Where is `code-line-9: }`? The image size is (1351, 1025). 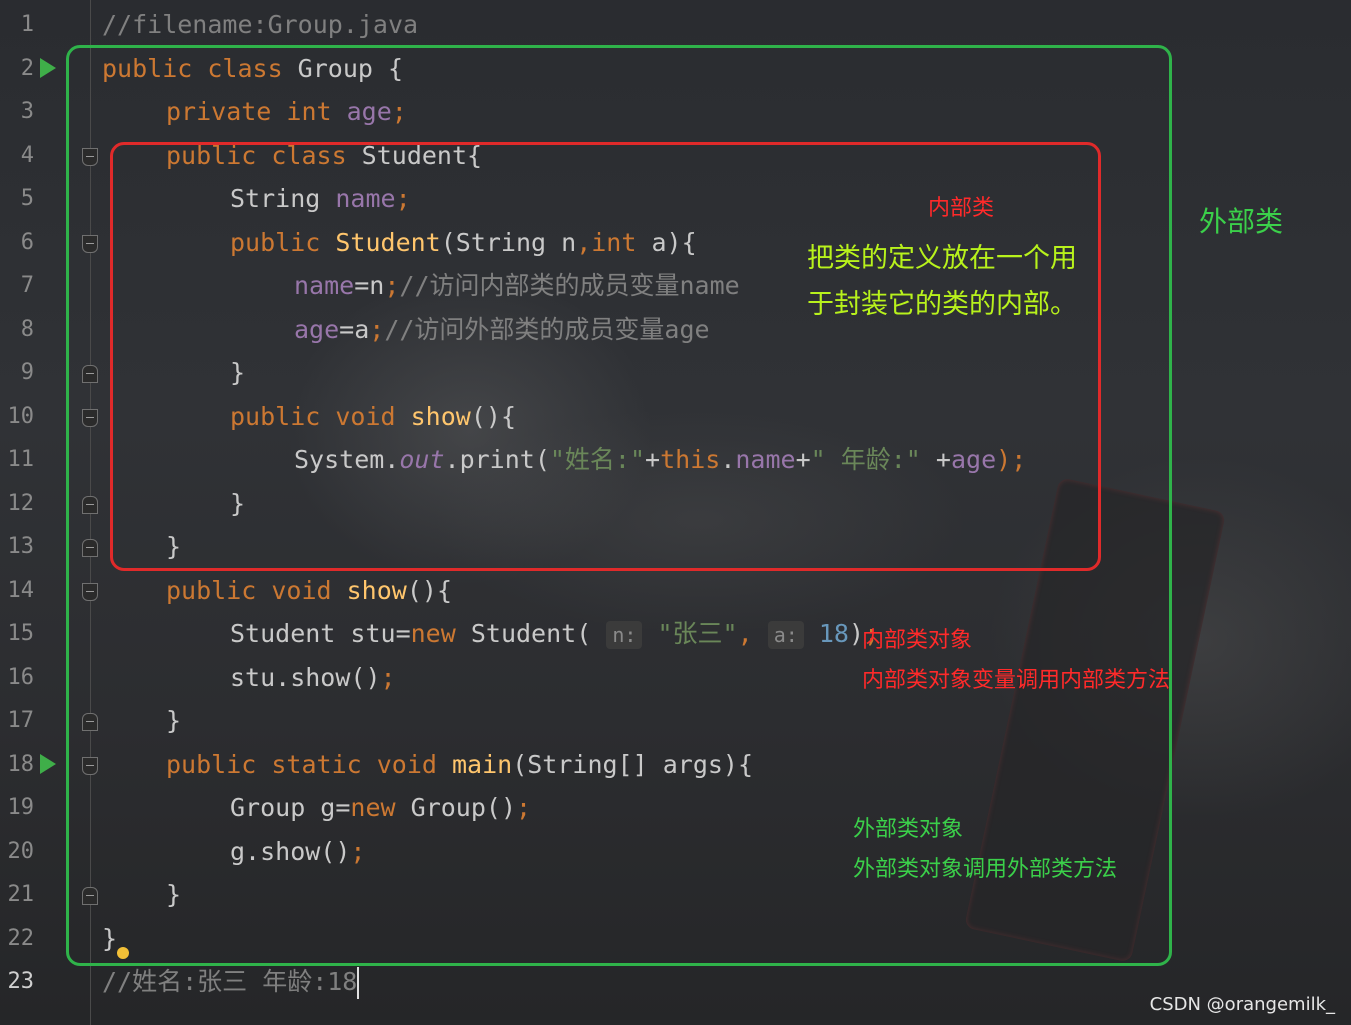 code-line-9: } is located at coordinates (237, 373).